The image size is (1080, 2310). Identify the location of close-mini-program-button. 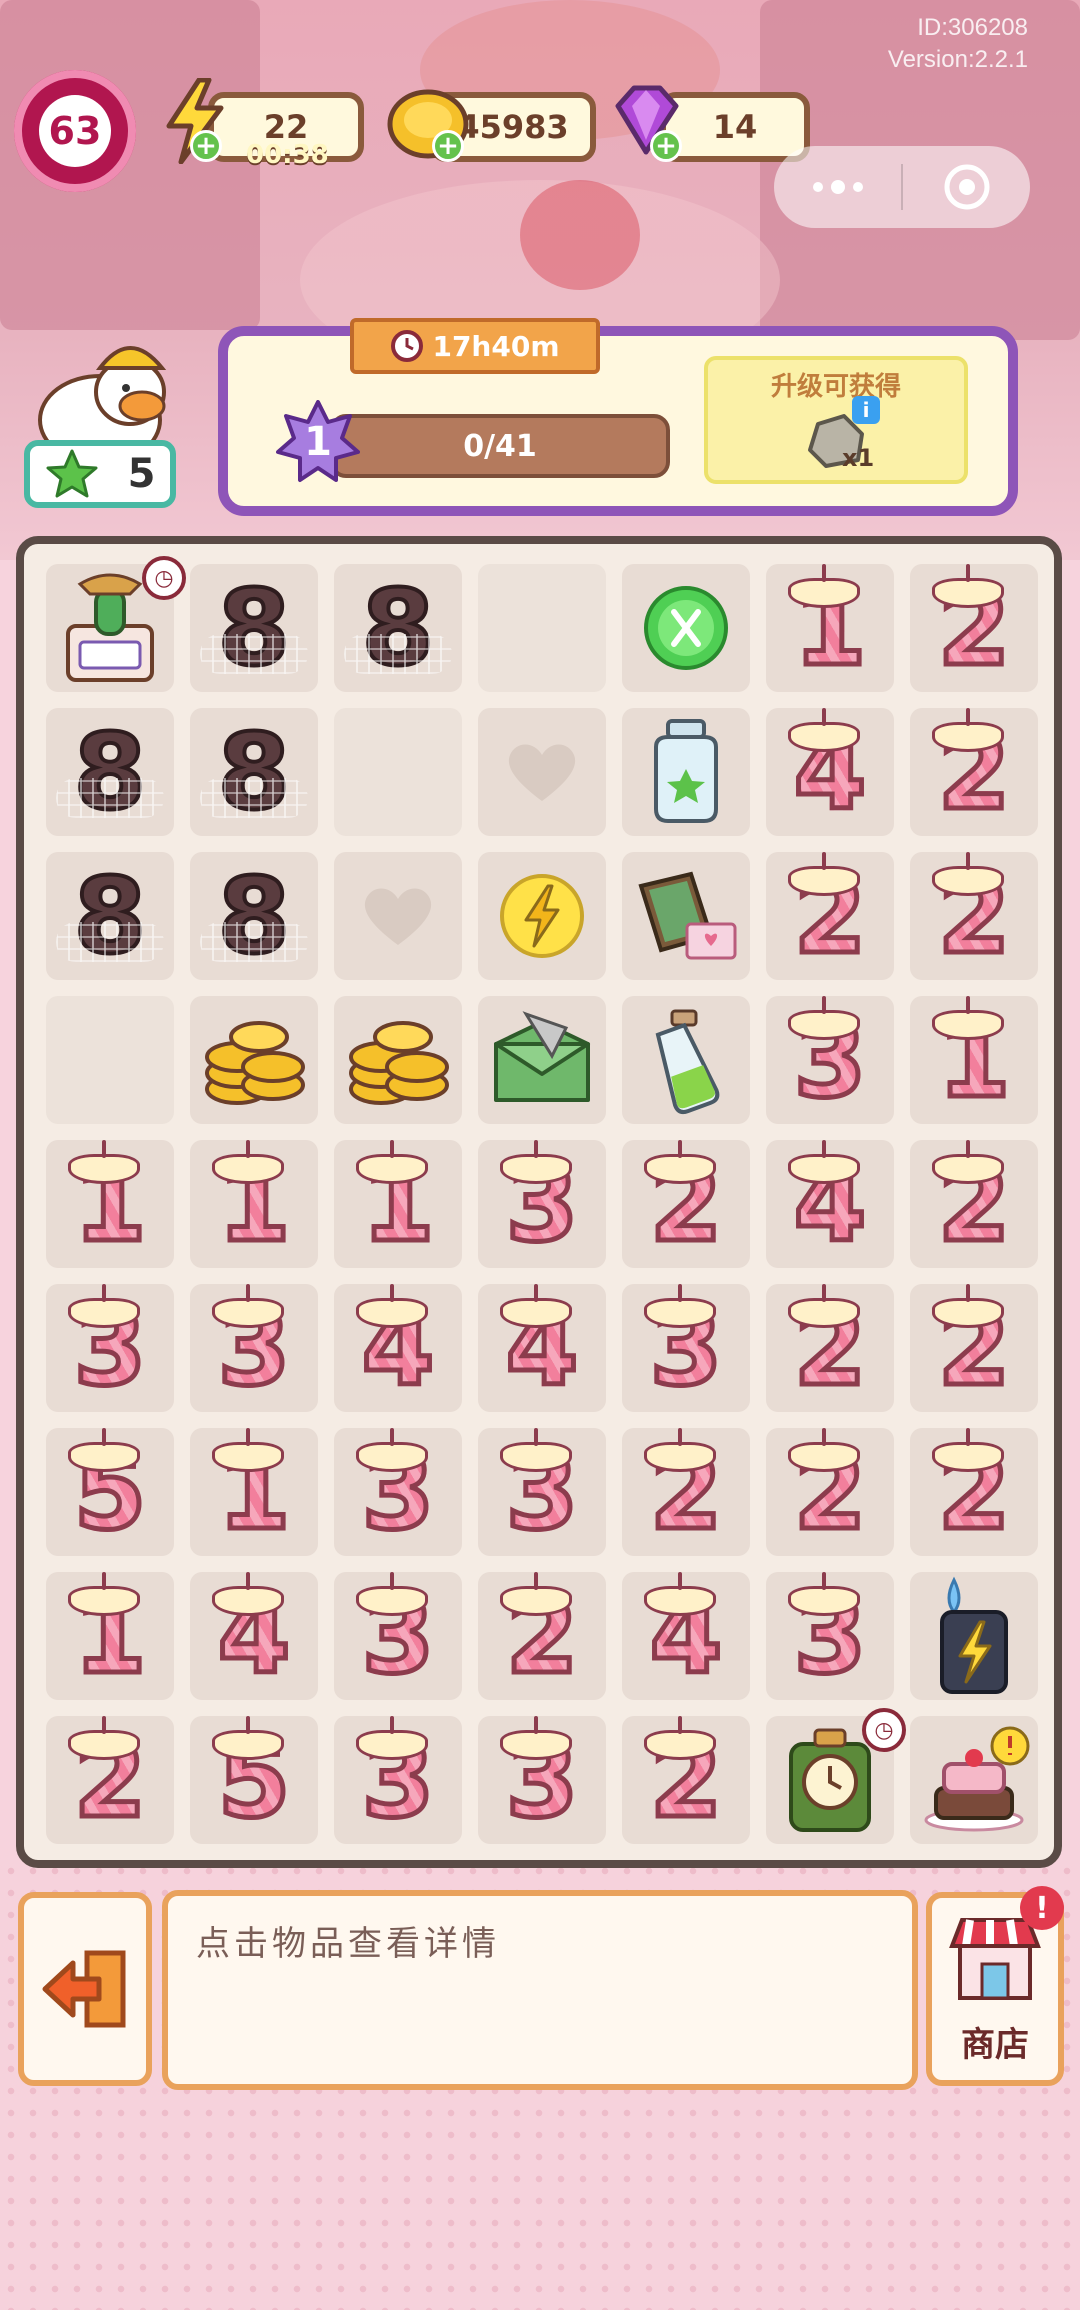
(966, 187).